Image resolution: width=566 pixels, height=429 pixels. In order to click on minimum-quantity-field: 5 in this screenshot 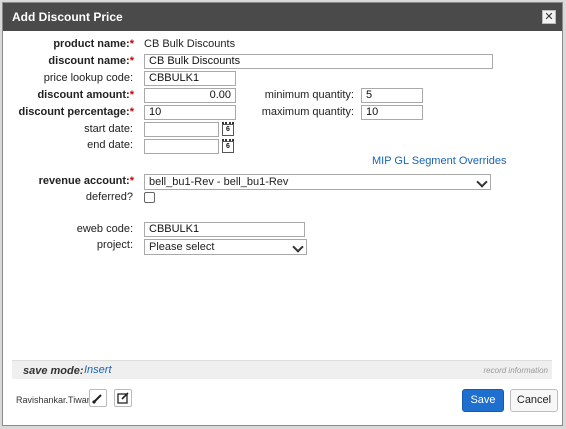, I will do `click(392, 95)`.